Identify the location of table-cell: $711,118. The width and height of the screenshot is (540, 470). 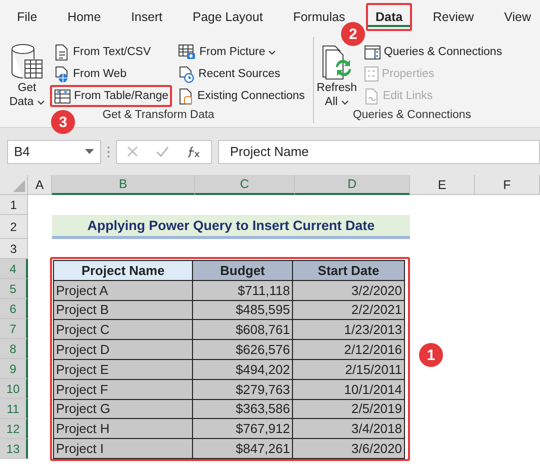
(242, 290).